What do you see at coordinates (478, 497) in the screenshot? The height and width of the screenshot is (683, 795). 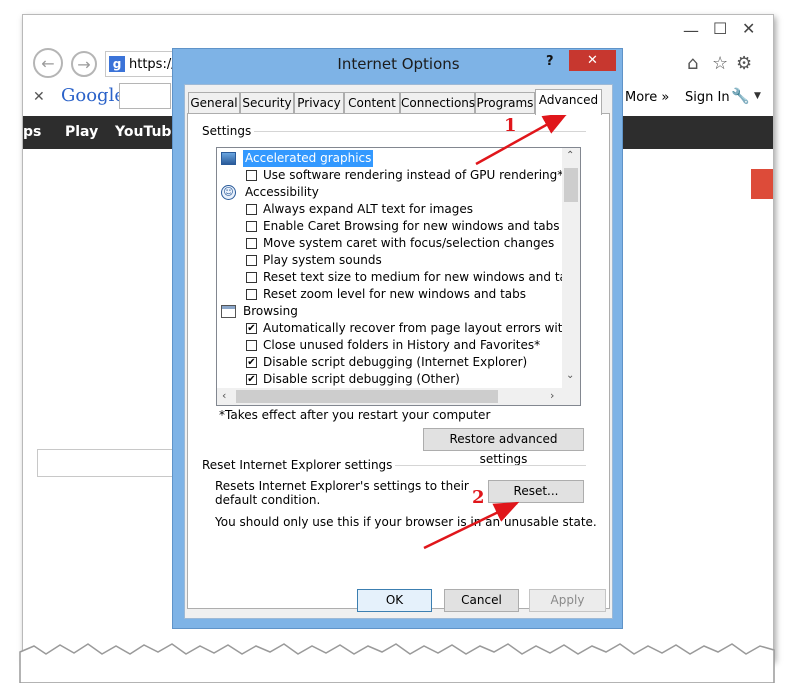 I see `step-2-label: 2` at bounding box center [478, 497].